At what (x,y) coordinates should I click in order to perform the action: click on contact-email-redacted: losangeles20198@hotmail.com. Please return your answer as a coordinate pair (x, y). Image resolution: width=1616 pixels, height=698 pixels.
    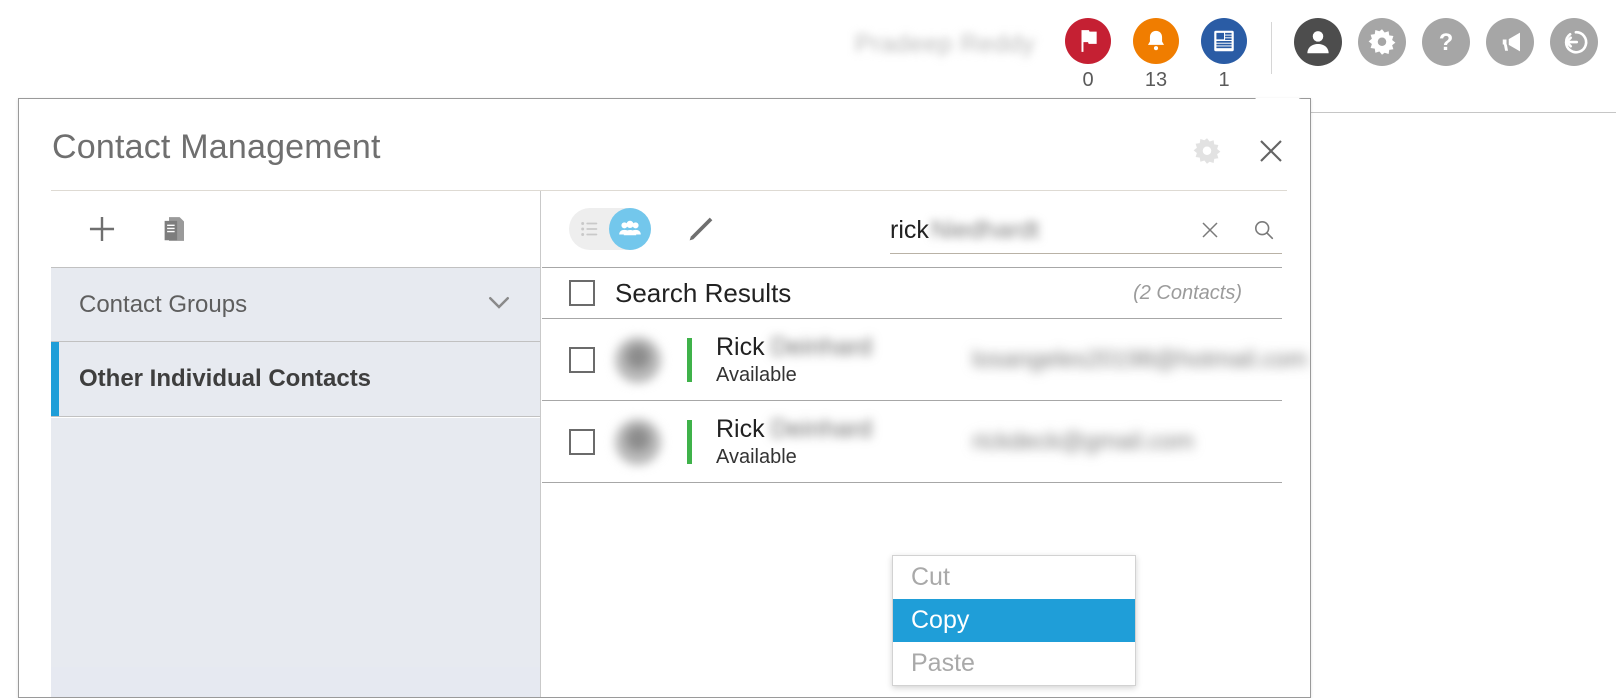
    Looking at the image, I should click on (1140, 359).